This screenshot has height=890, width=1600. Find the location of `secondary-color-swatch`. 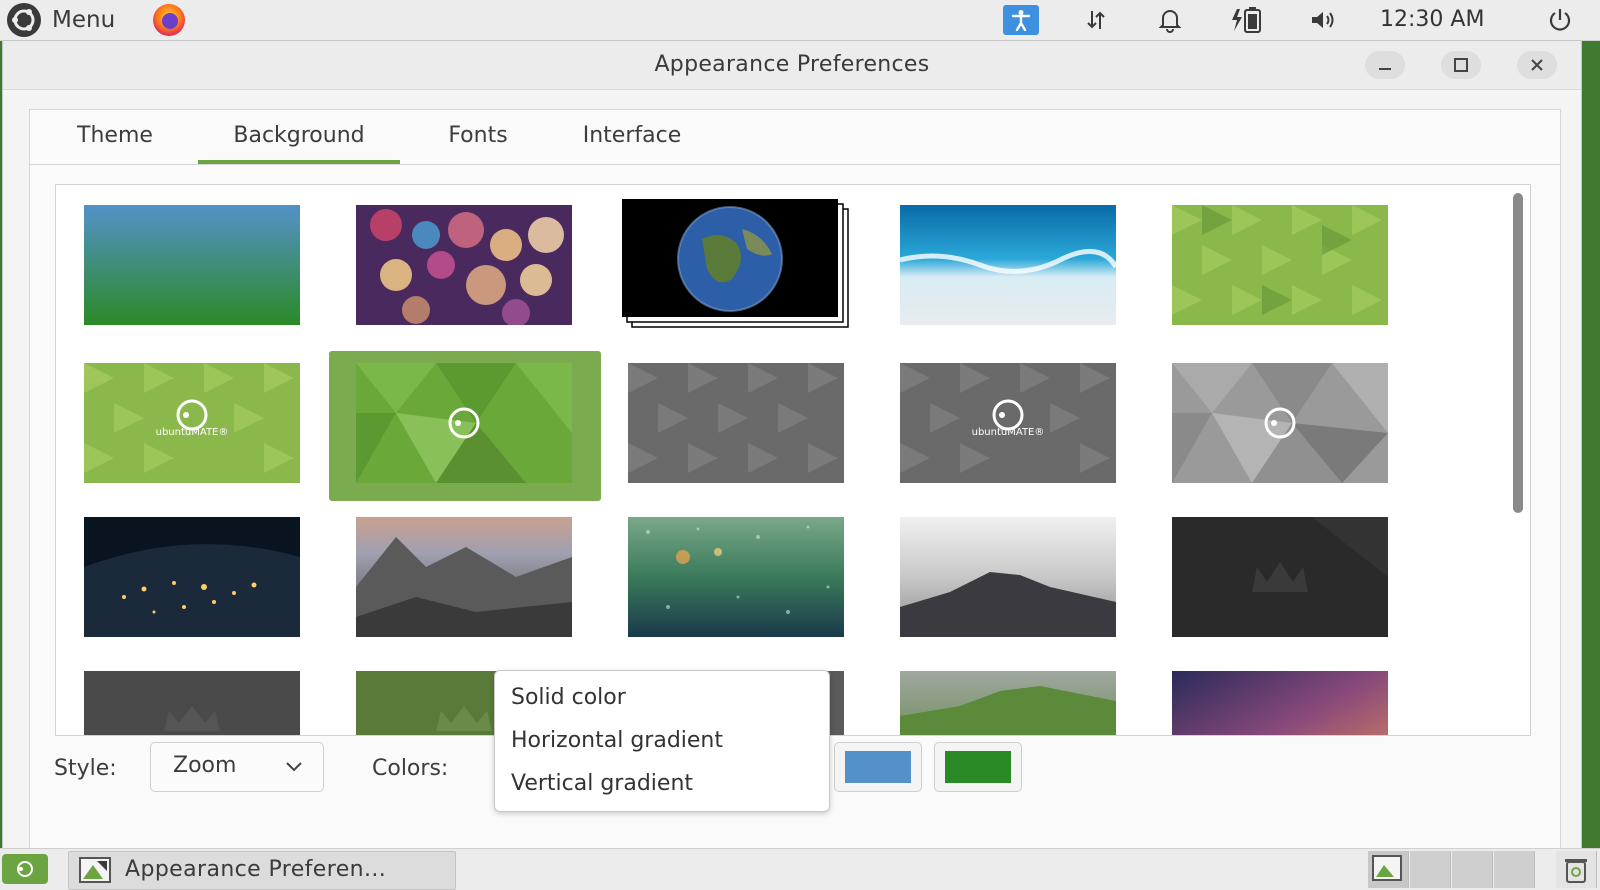

secondary-color-swatch is located at coordinates (978, 767).